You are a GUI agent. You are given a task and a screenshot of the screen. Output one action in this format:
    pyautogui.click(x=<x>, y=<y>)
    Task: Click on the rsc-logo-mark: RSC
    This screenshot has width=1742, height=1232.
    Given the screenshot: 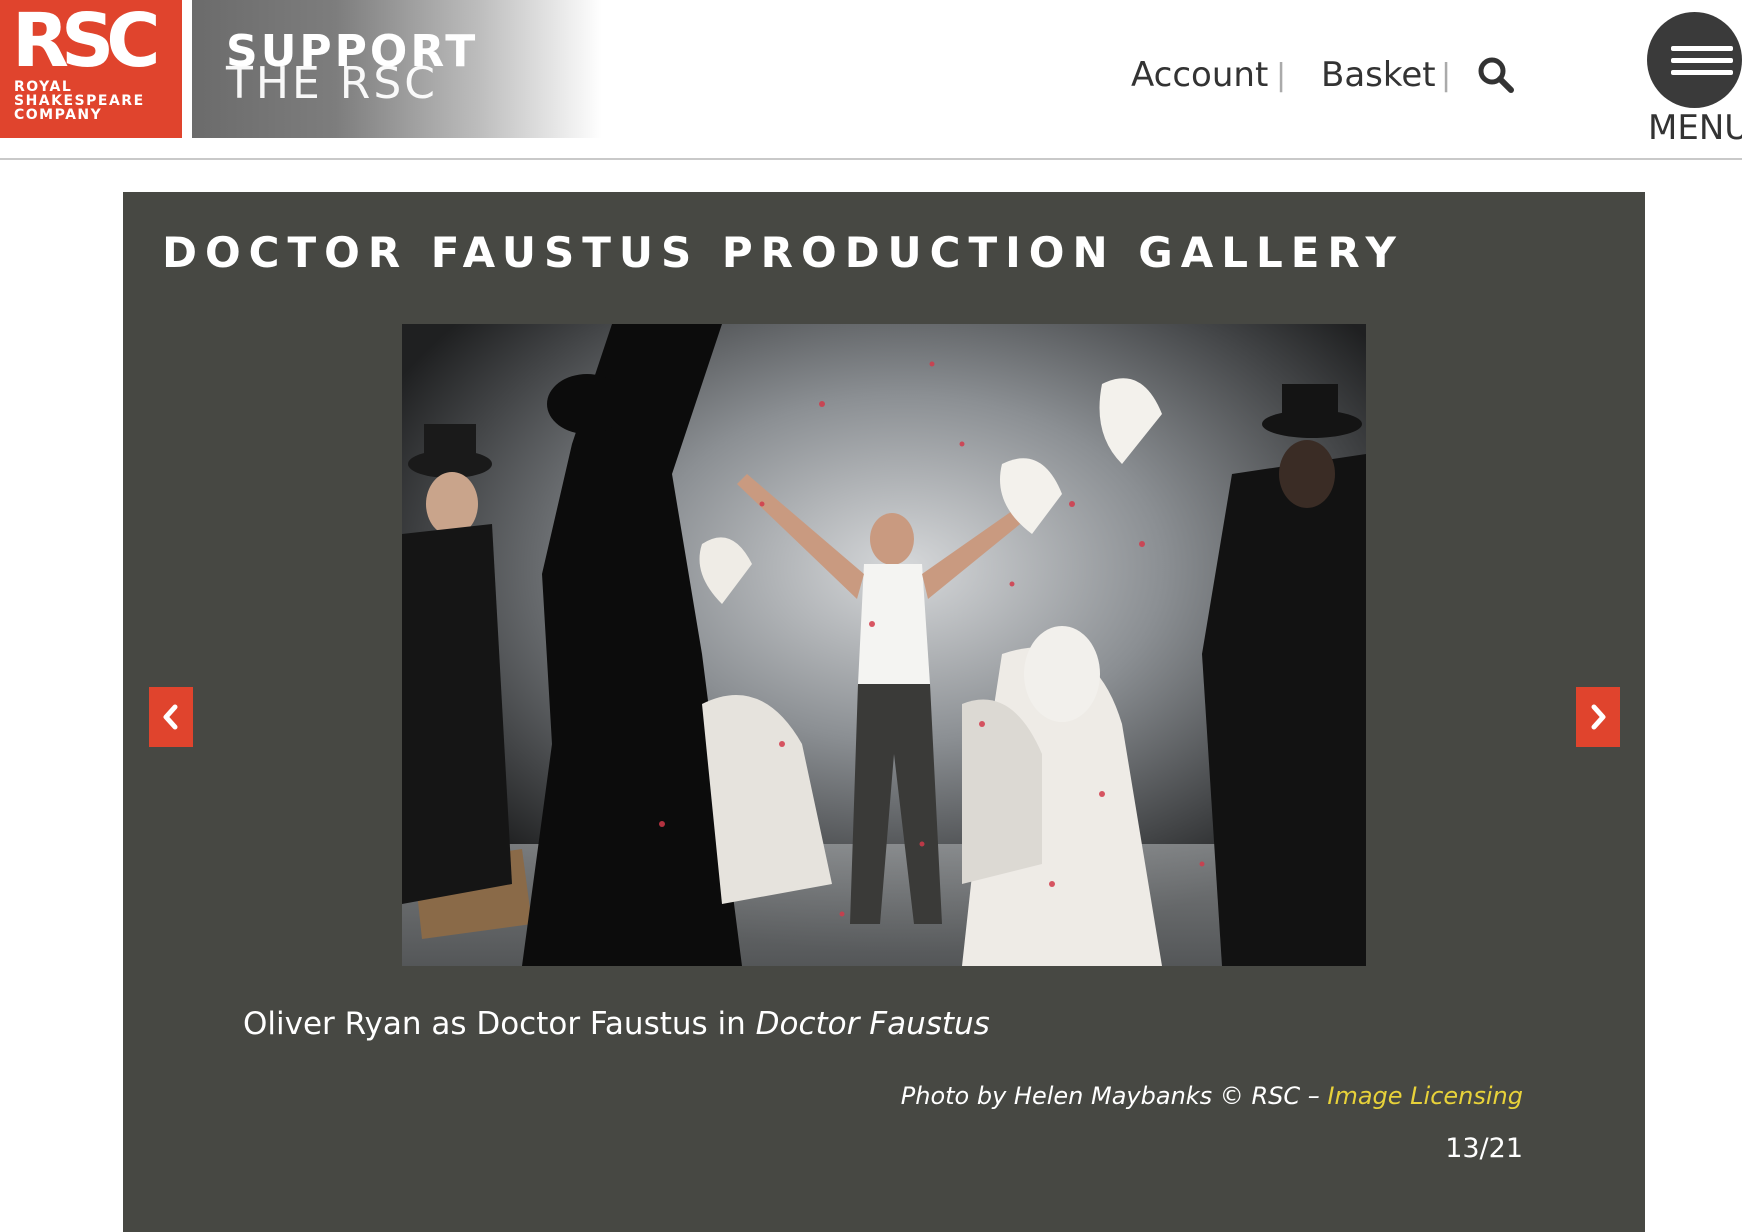 What is the action you would take?
    pyautogui.click(x=86, y=42)
    